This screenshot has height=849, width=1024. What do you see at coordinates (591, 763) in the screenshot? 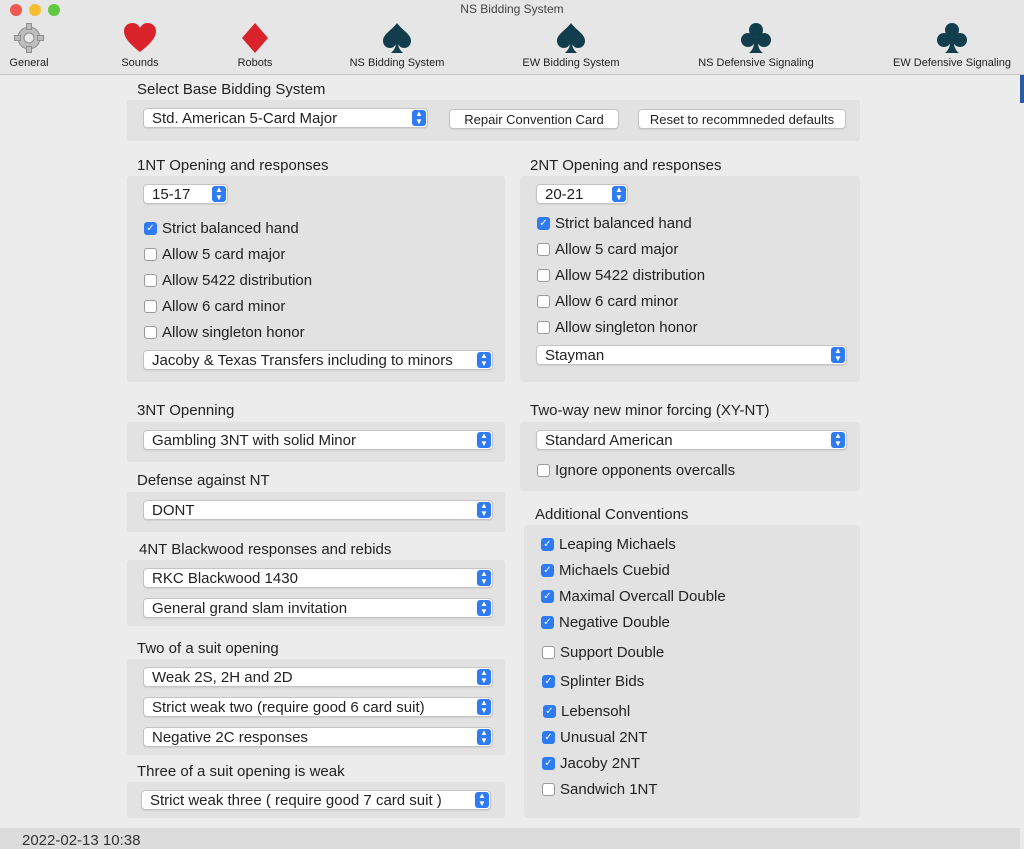
I see `jacoby-2nt-checkbox: ✓ Jacoby 2NT` at bounding box center [591, 763].